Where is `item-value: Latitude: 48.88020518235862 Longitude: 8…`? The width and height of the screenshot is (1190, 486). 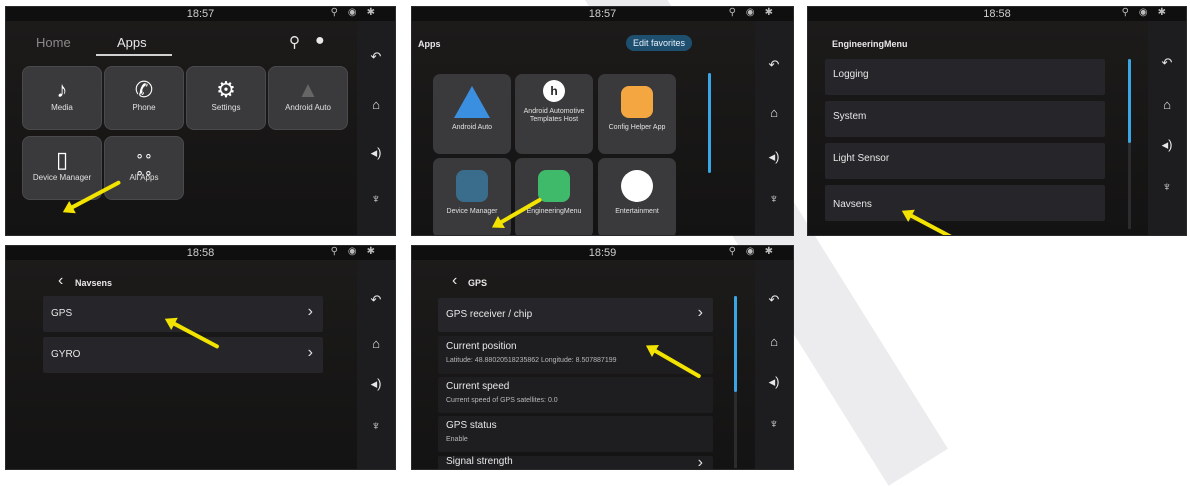
item-value: Latitude: 48.88020518235862 Longitude: 8… is located at coordinates (531, 360).